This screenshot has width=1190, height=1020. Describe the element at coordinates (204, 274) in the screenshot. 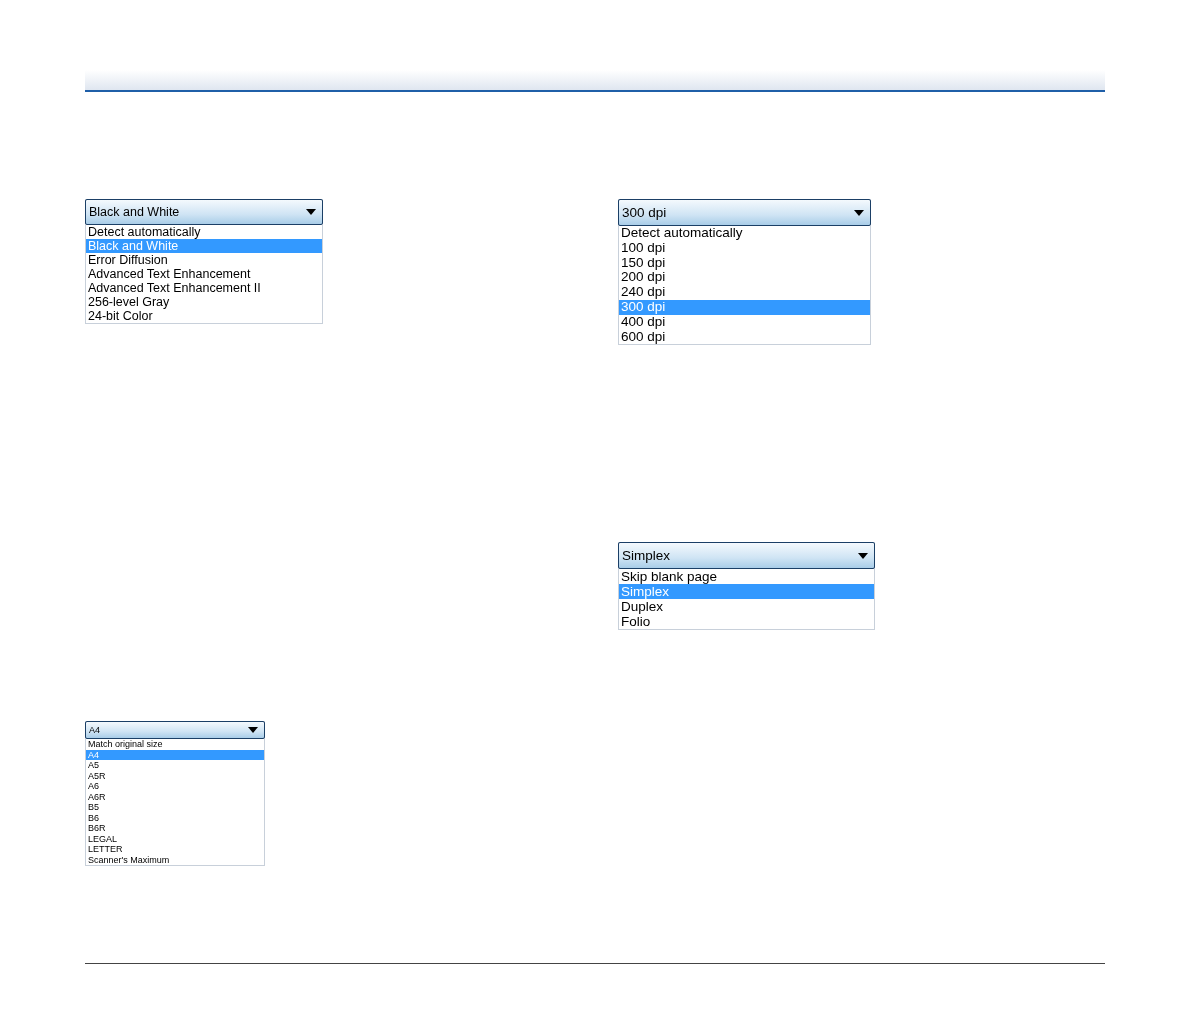

I see `dropdown-option: Advanced Text Enhancement` at that location.